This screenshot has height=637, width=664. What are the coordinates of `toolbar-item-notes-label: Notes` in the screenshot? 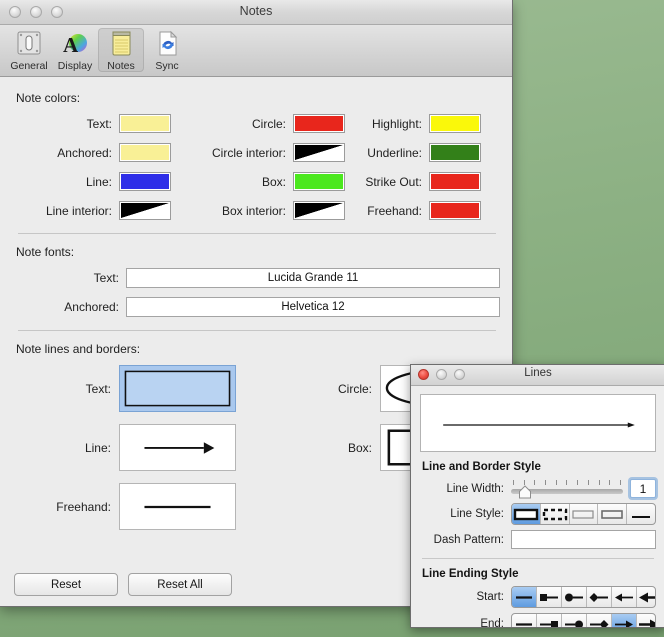 It's located at (121, 66).